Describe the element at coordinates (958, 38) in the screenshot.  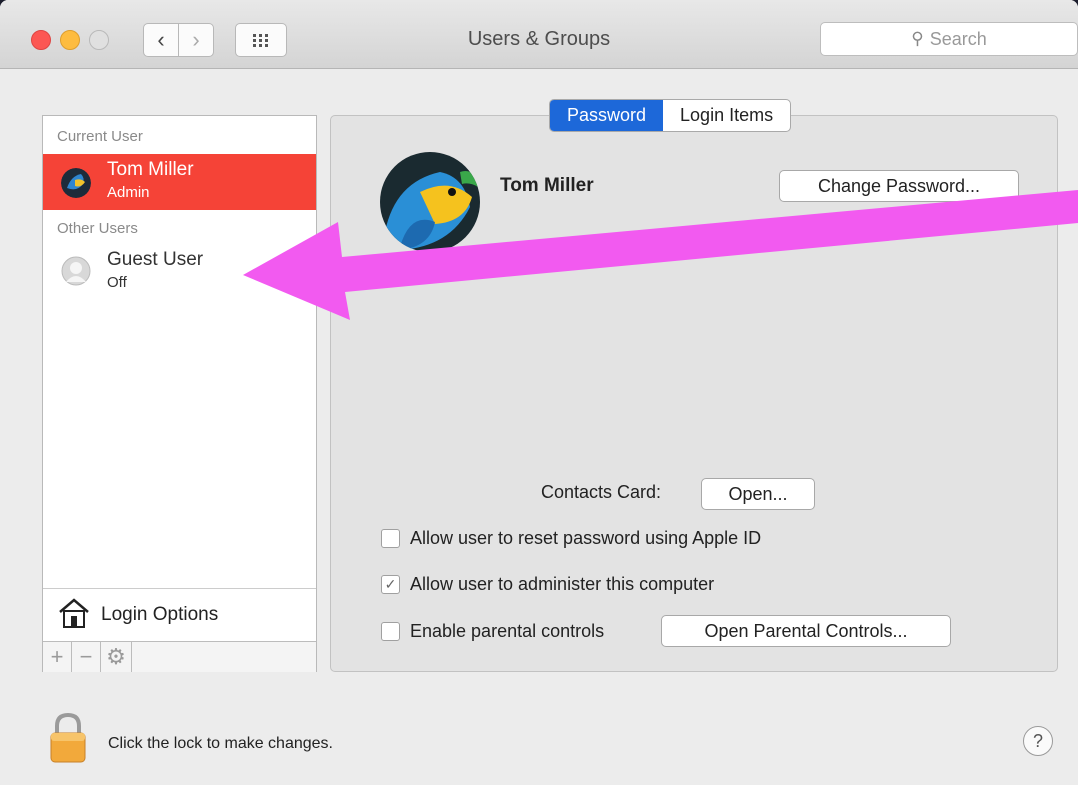
I see `search-placeholder: Search` at that location.